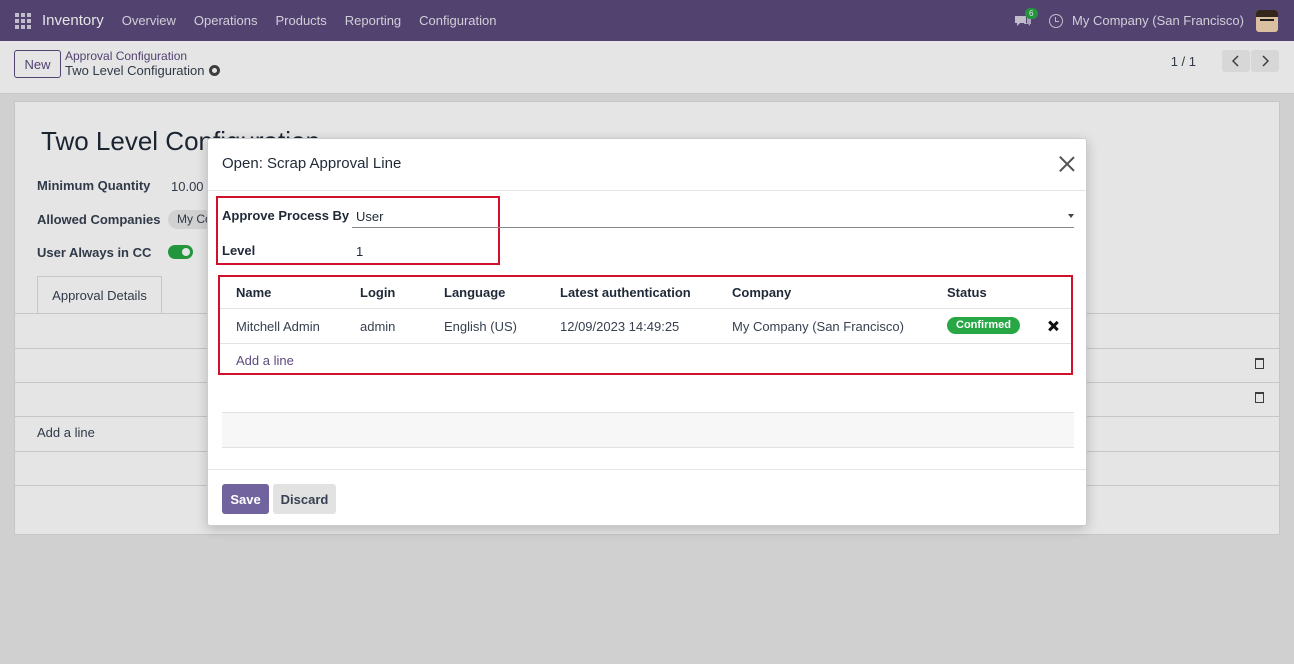  What do you see at coordinates (713, 216) in the screenshot?
I see `approve-by-select: User` at bounding box center [713, 216].